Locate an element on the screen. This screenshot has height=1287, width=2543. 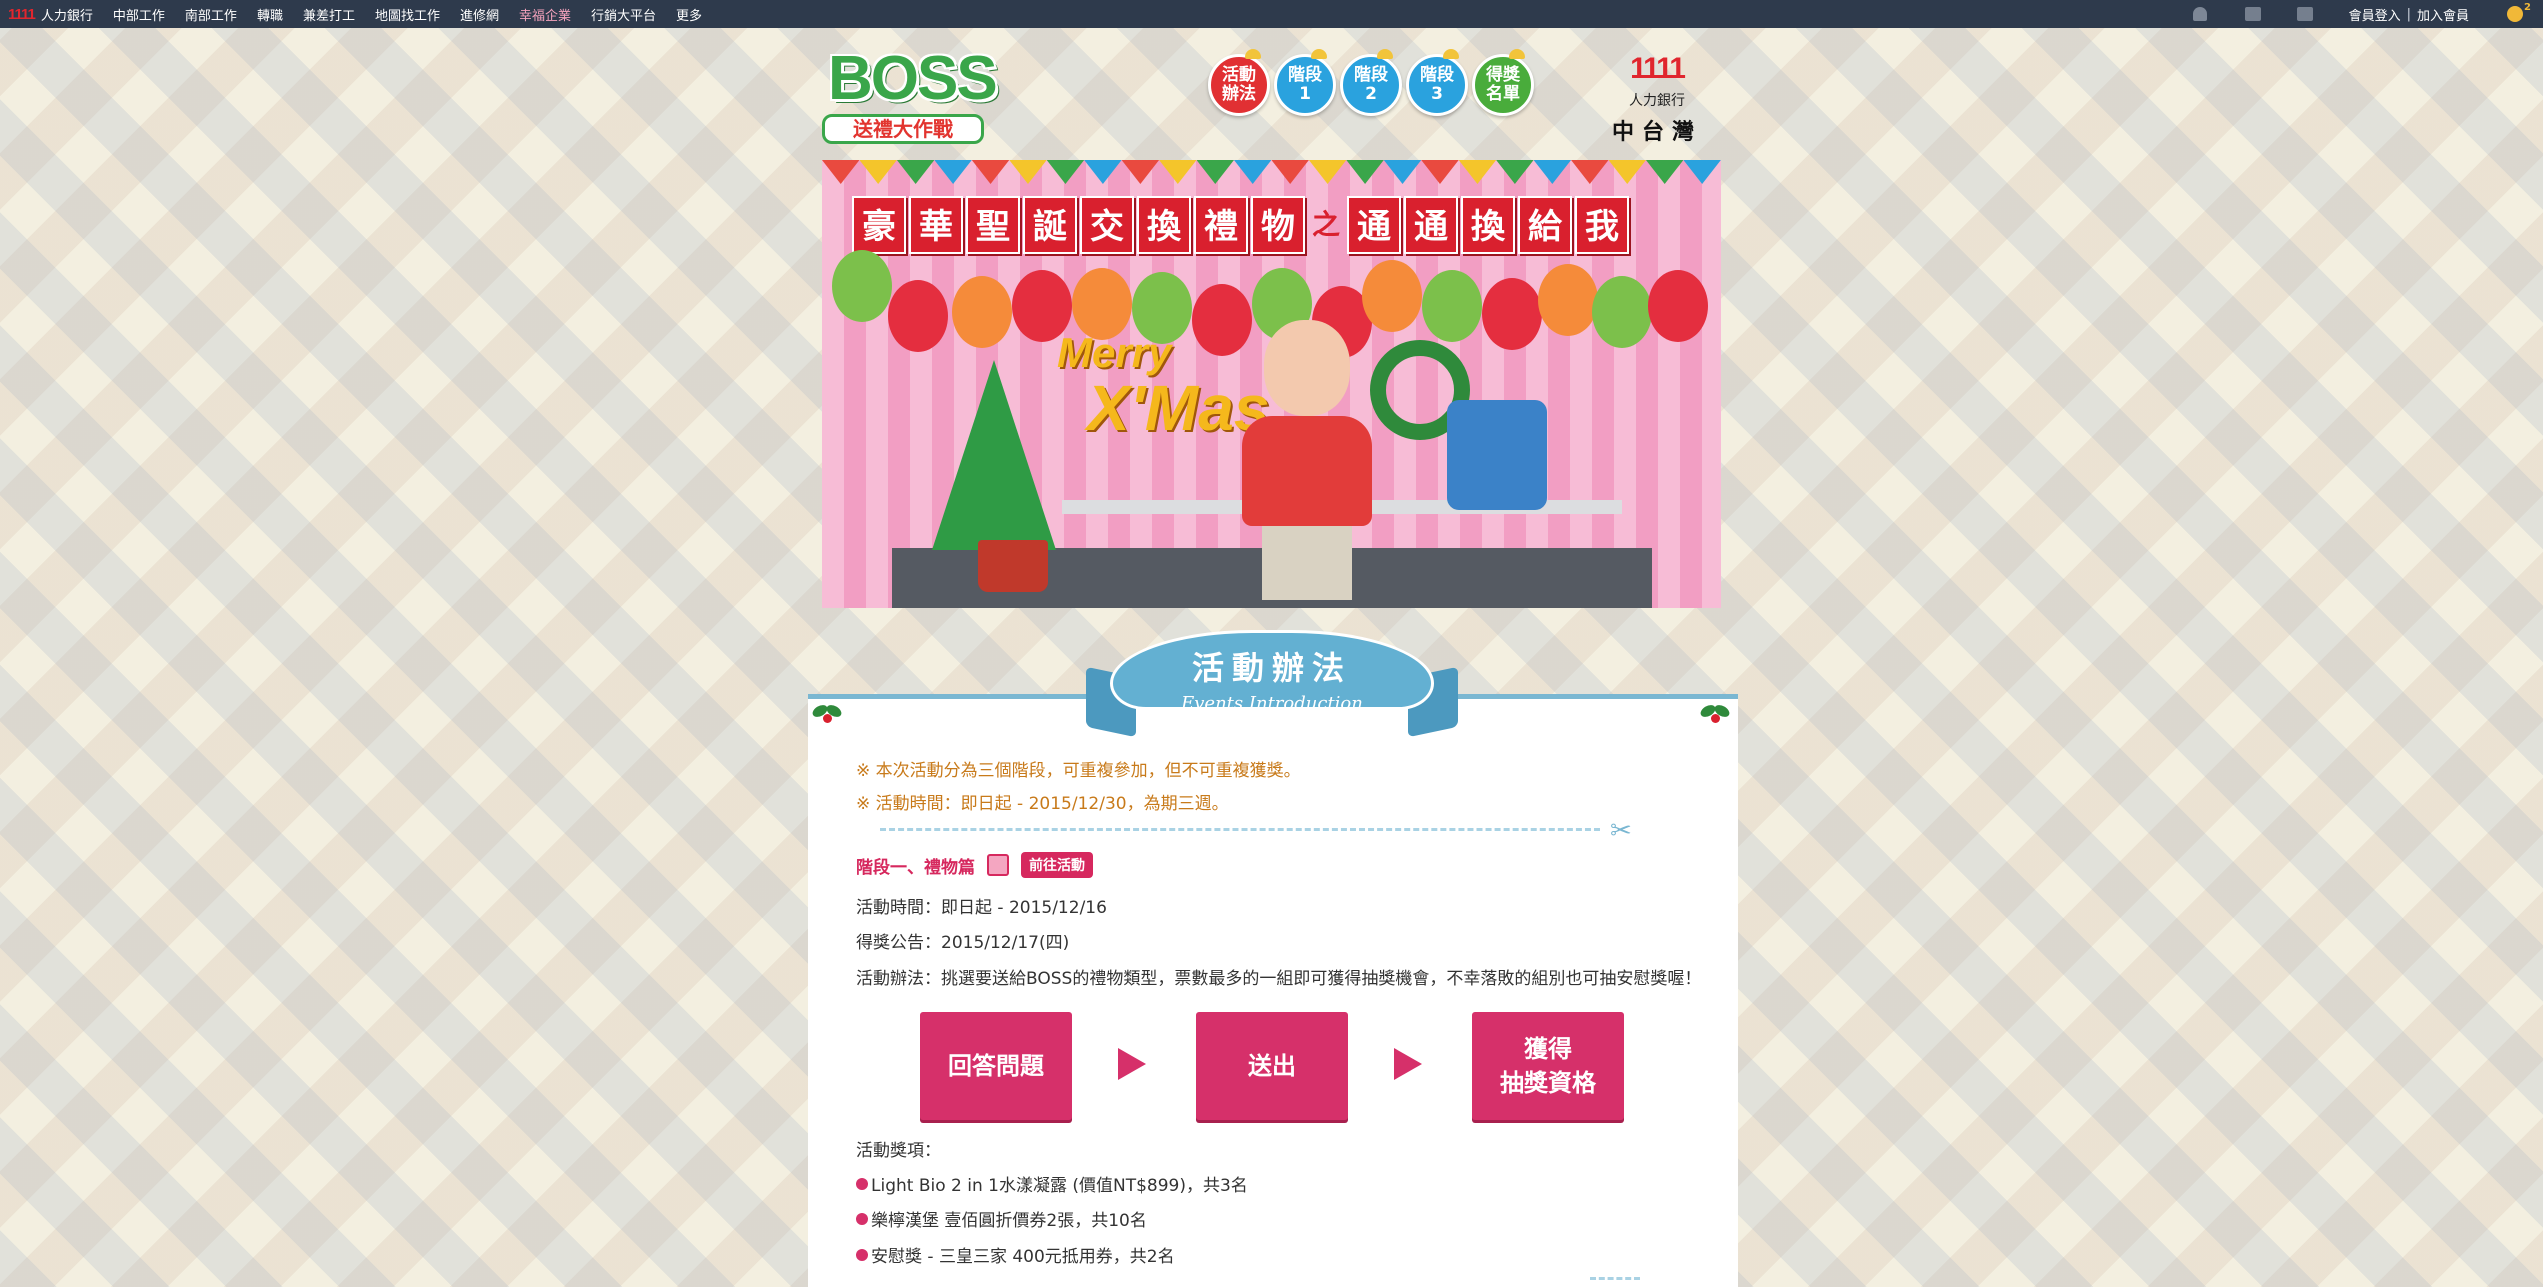
brand-number: 1111 is located at coordinates (1658, 68).